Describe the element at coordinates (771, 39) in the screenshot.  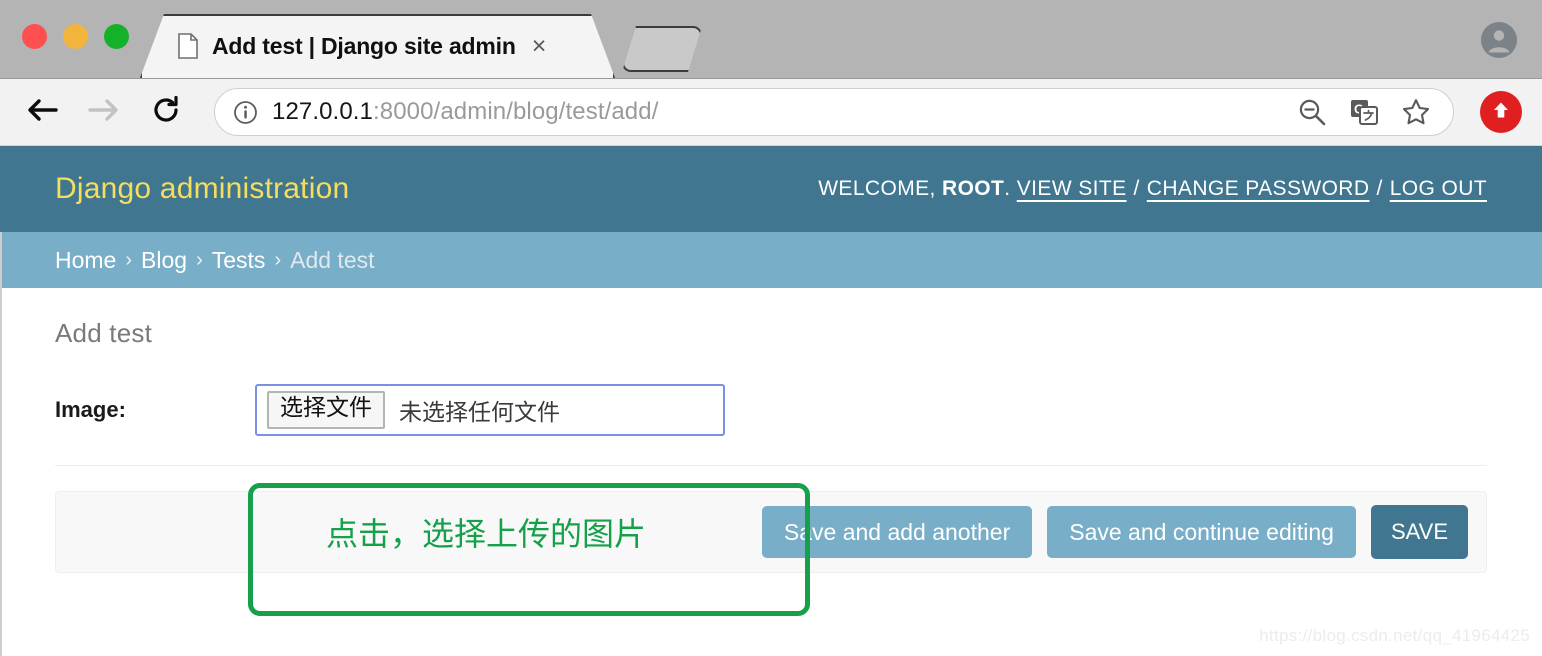
I see `tab-strip: Add test | Django site admin ×` at that location.